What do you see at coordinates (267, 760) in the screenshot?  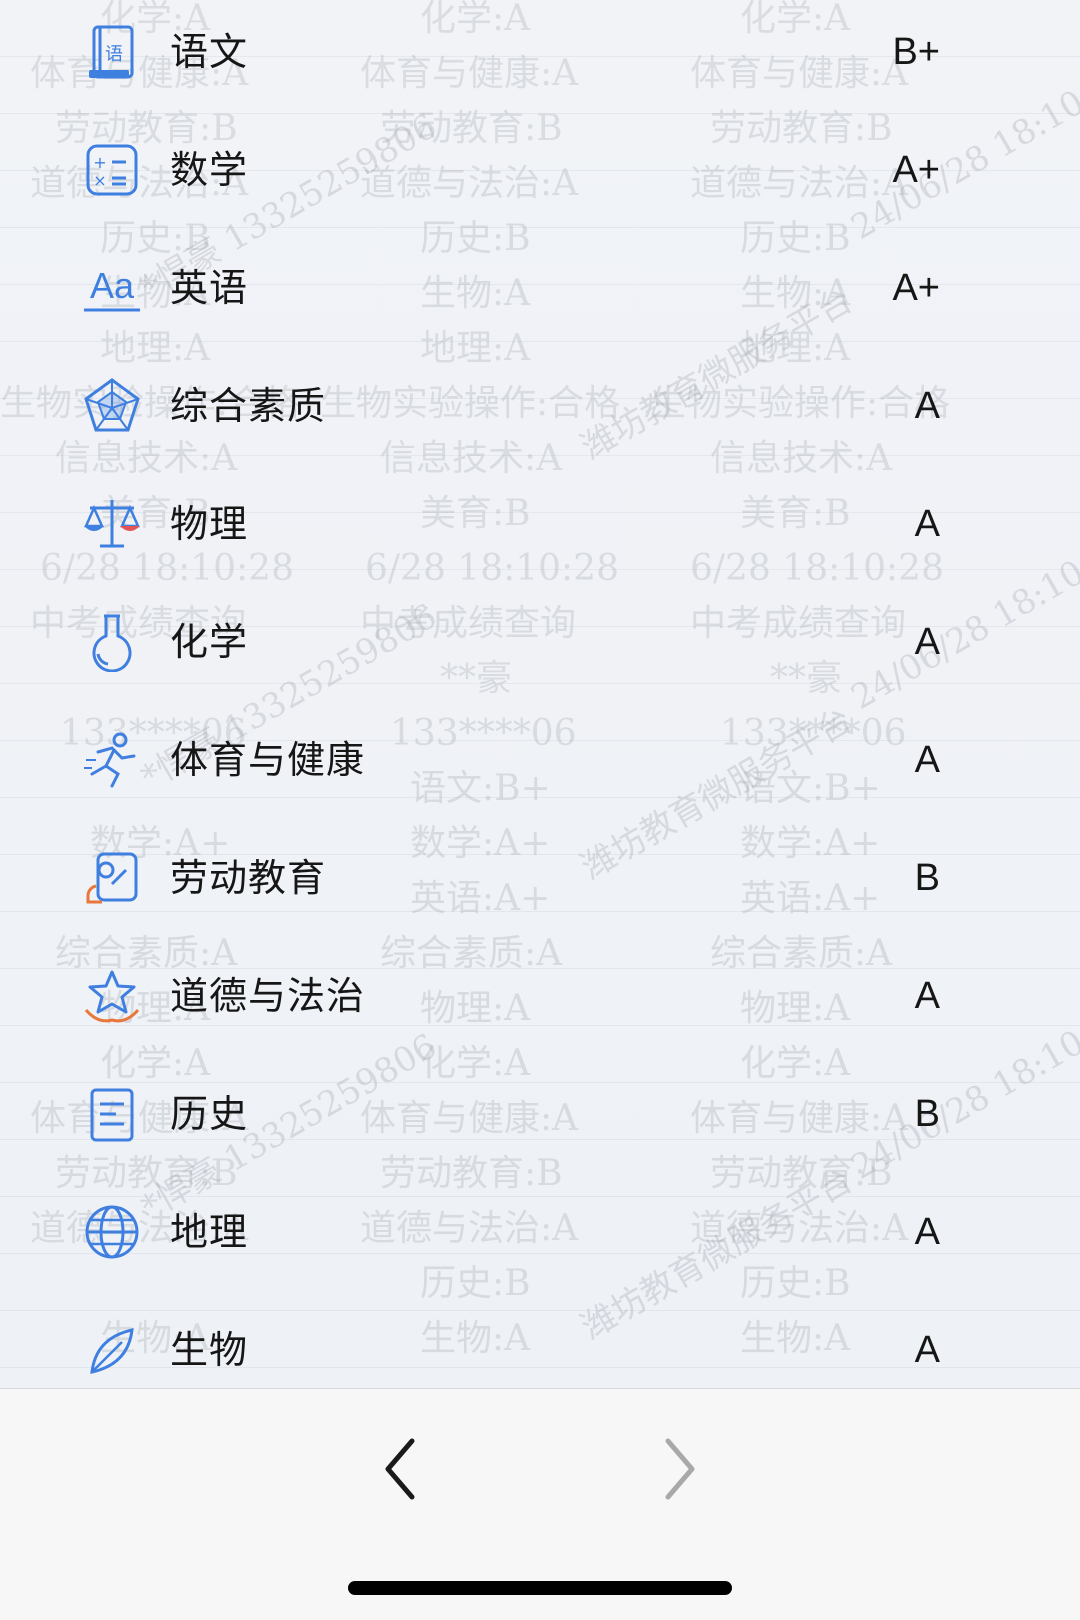 I see `subject-name: 体育与健康` at bounding box center [267, 760].